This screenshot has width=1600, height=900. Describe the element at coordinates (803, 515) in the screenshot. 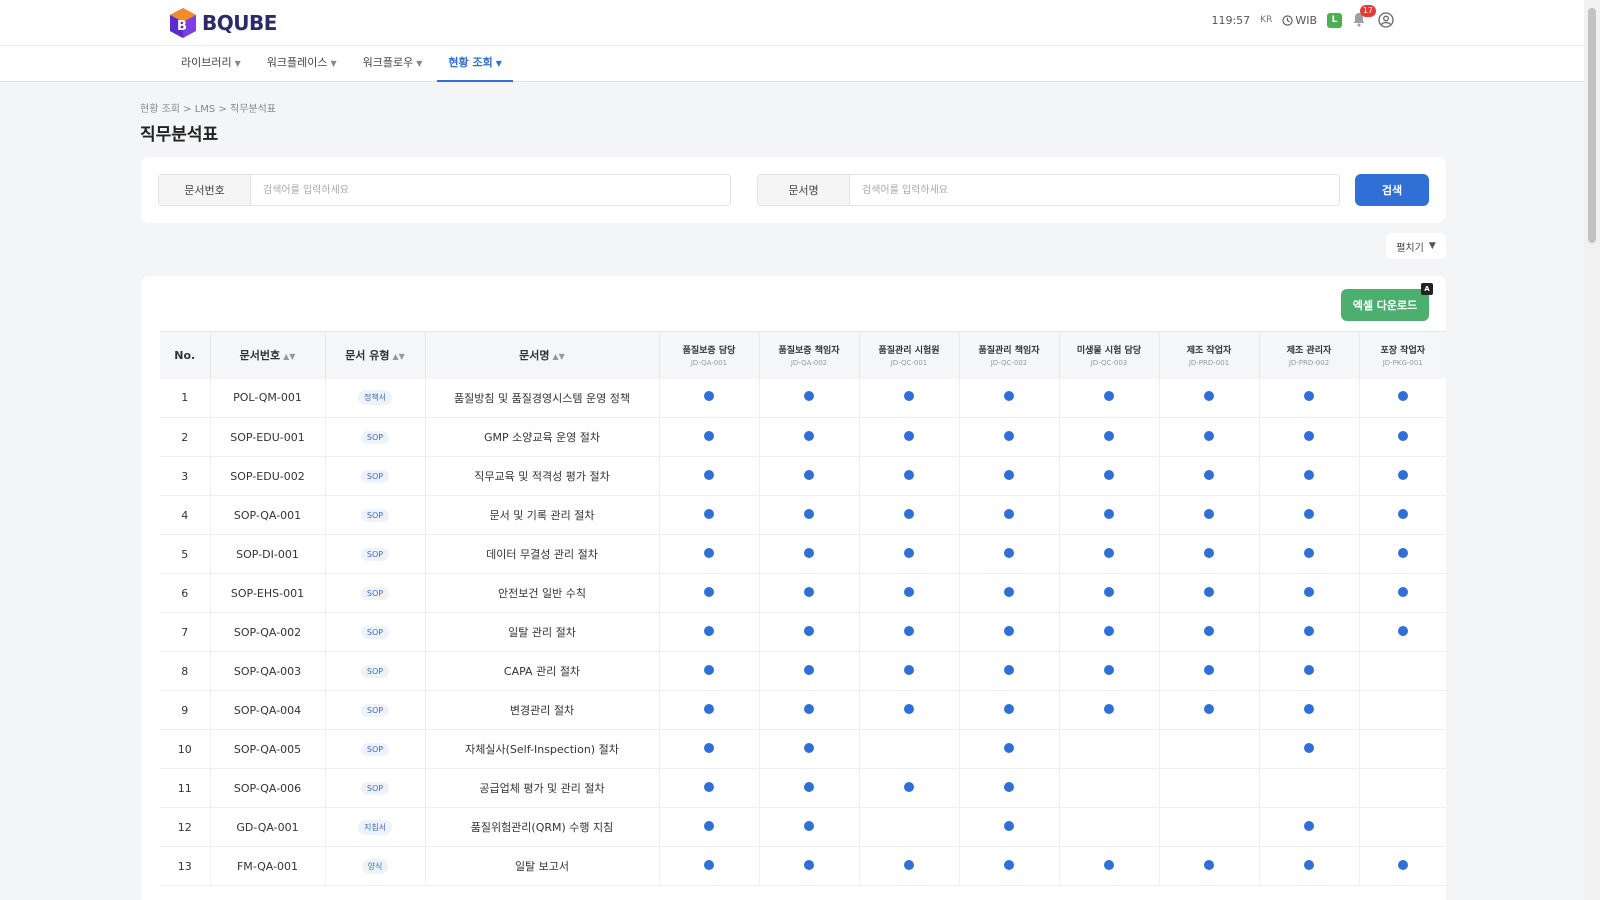

I see `table-row: 4 SOP-QA-001 SOP 문서 및 기록 관리 절차` at that location.